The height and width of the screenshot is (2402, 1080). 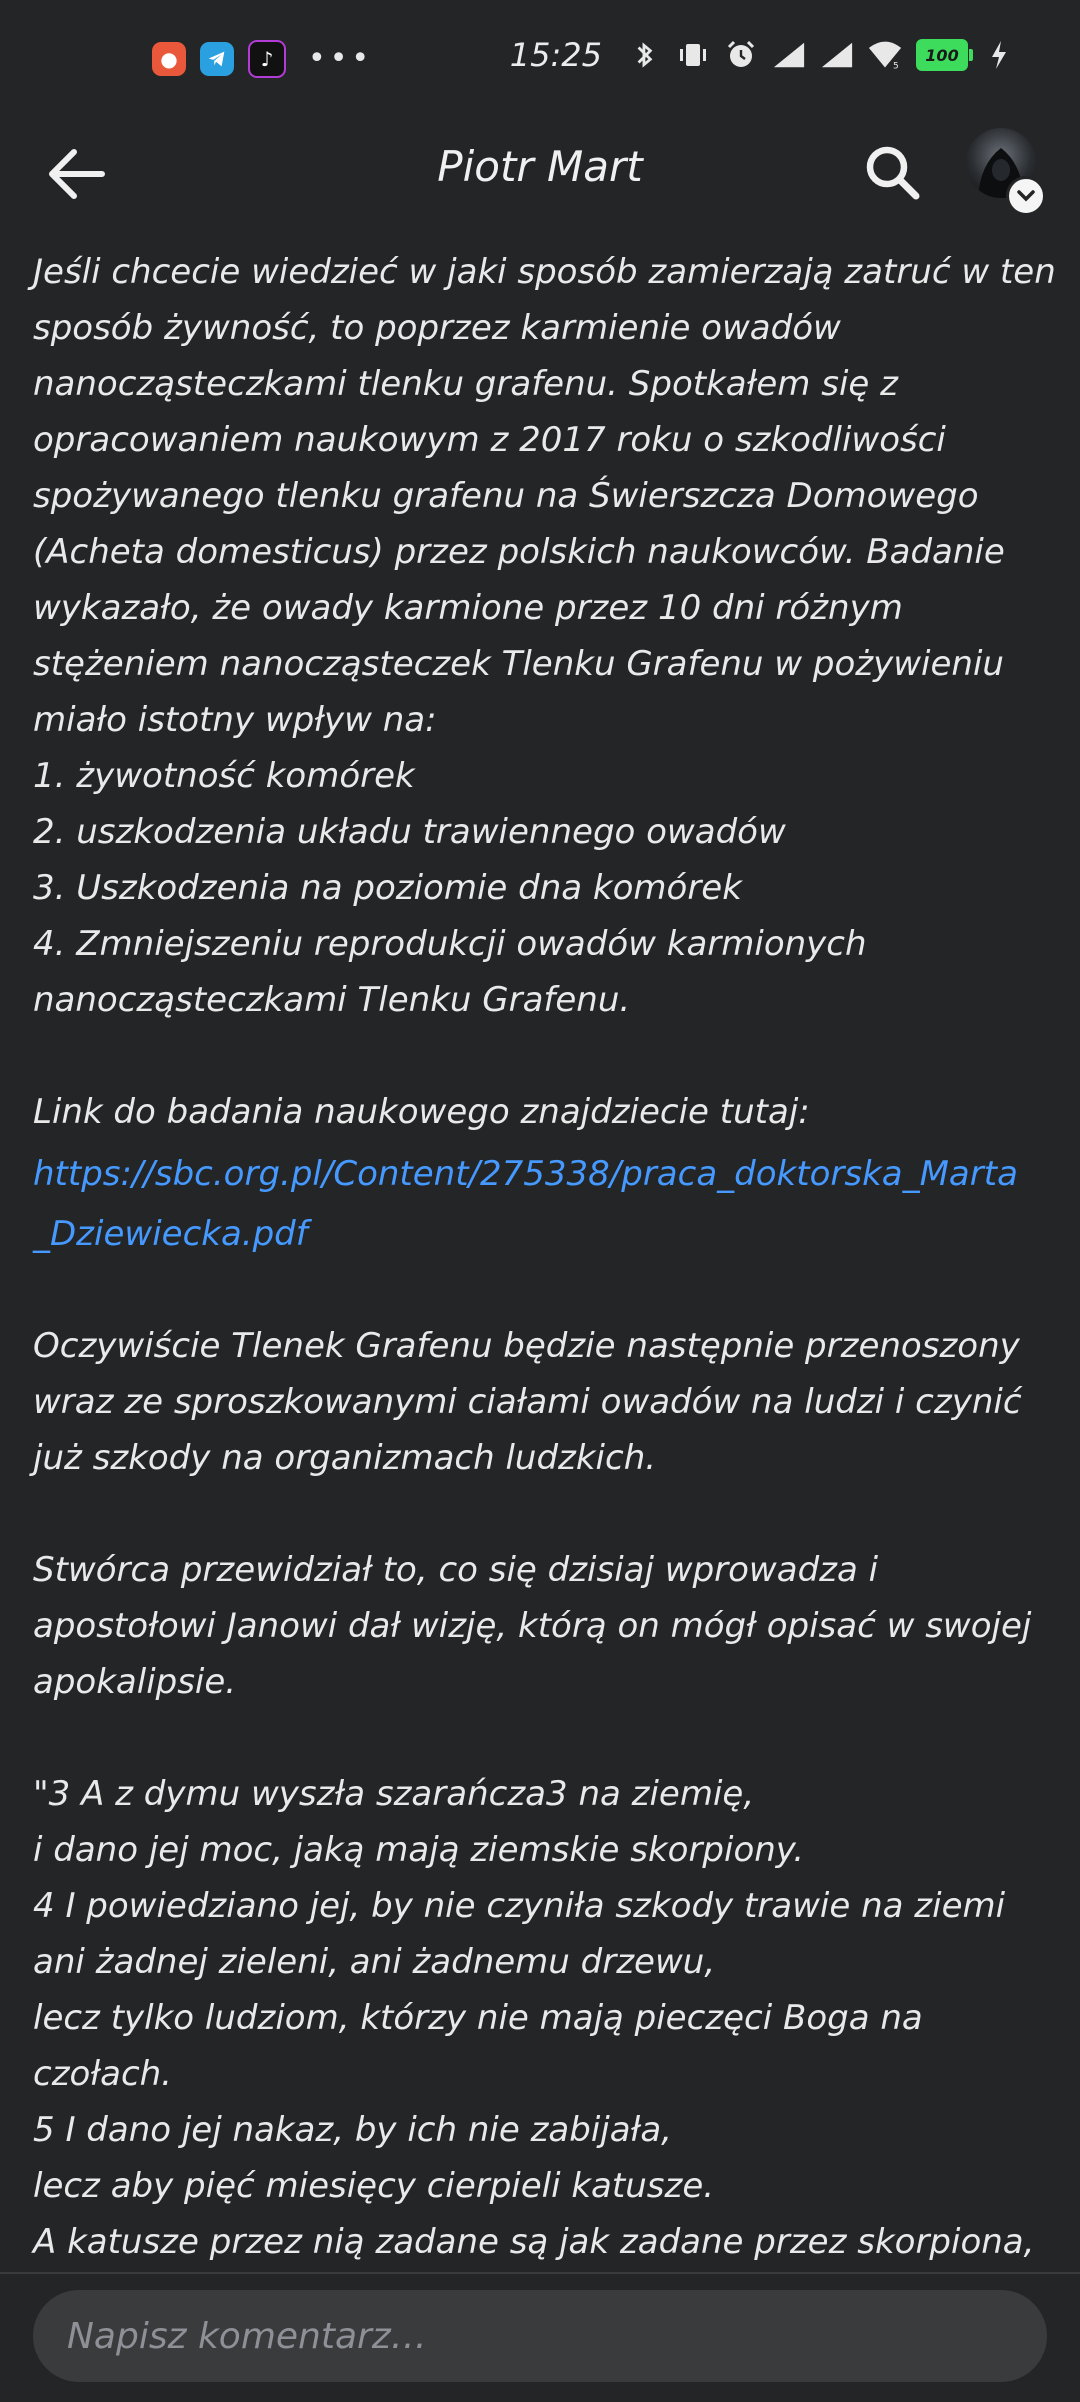 I want to click on study-link-continuation: _Dziewiecka.pdf, so click(x=543, y=1234).